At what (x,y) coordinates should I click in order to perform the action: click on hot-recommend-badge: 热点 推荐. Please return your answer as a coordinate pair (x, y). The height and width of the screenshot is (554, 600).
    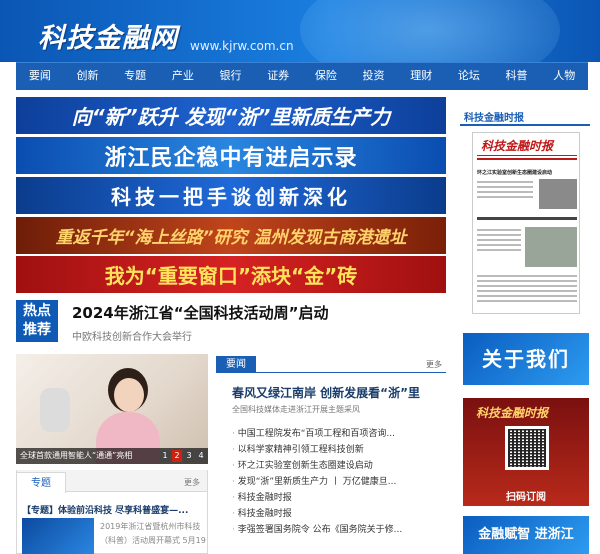
    Looking at the image, I should click on (37, 321).